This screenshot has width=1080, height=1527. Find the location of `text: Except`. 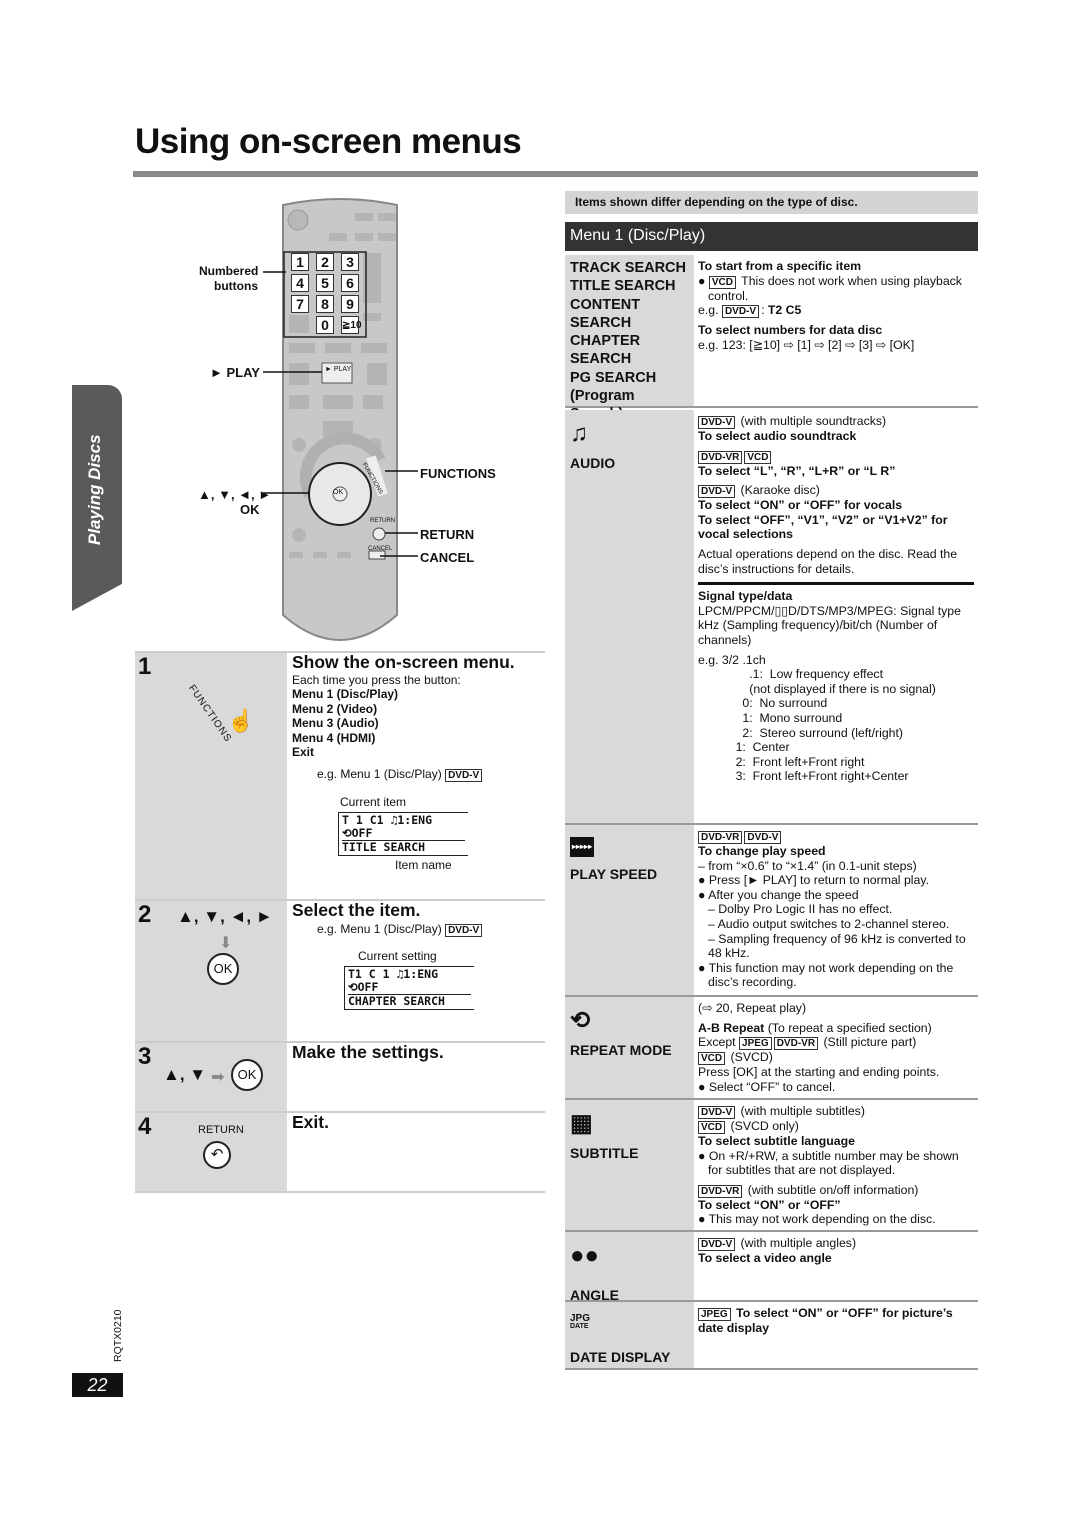

text: Except is located at coordinates (719, 1042).